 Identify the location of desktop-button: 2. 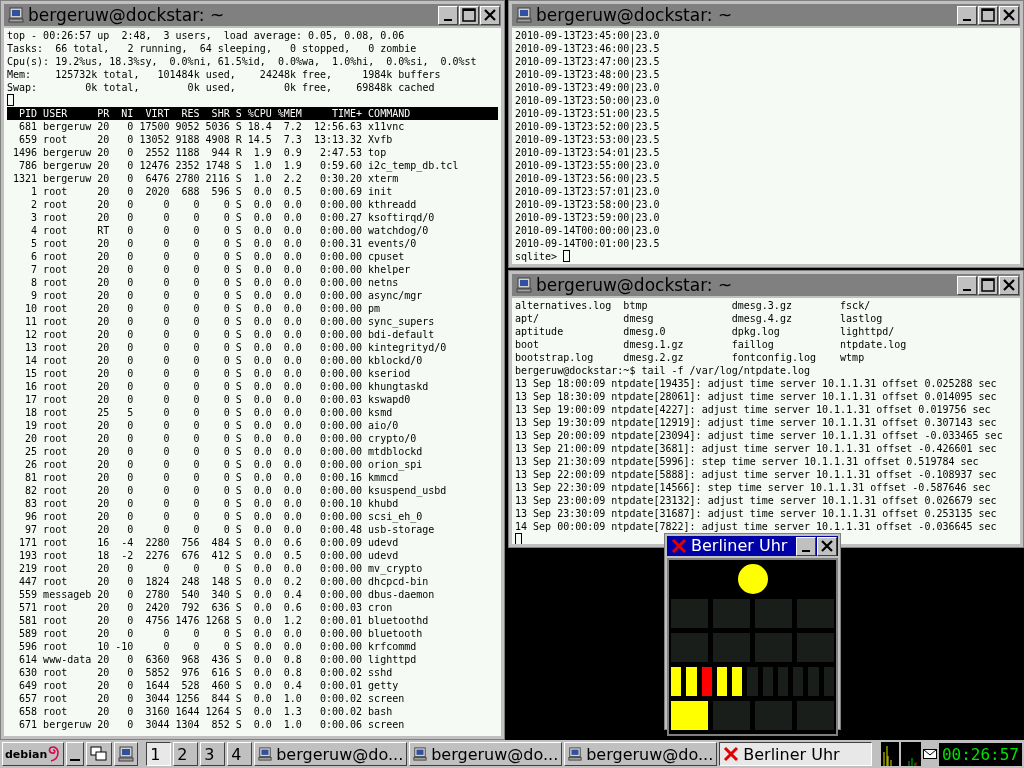
(186, 754).